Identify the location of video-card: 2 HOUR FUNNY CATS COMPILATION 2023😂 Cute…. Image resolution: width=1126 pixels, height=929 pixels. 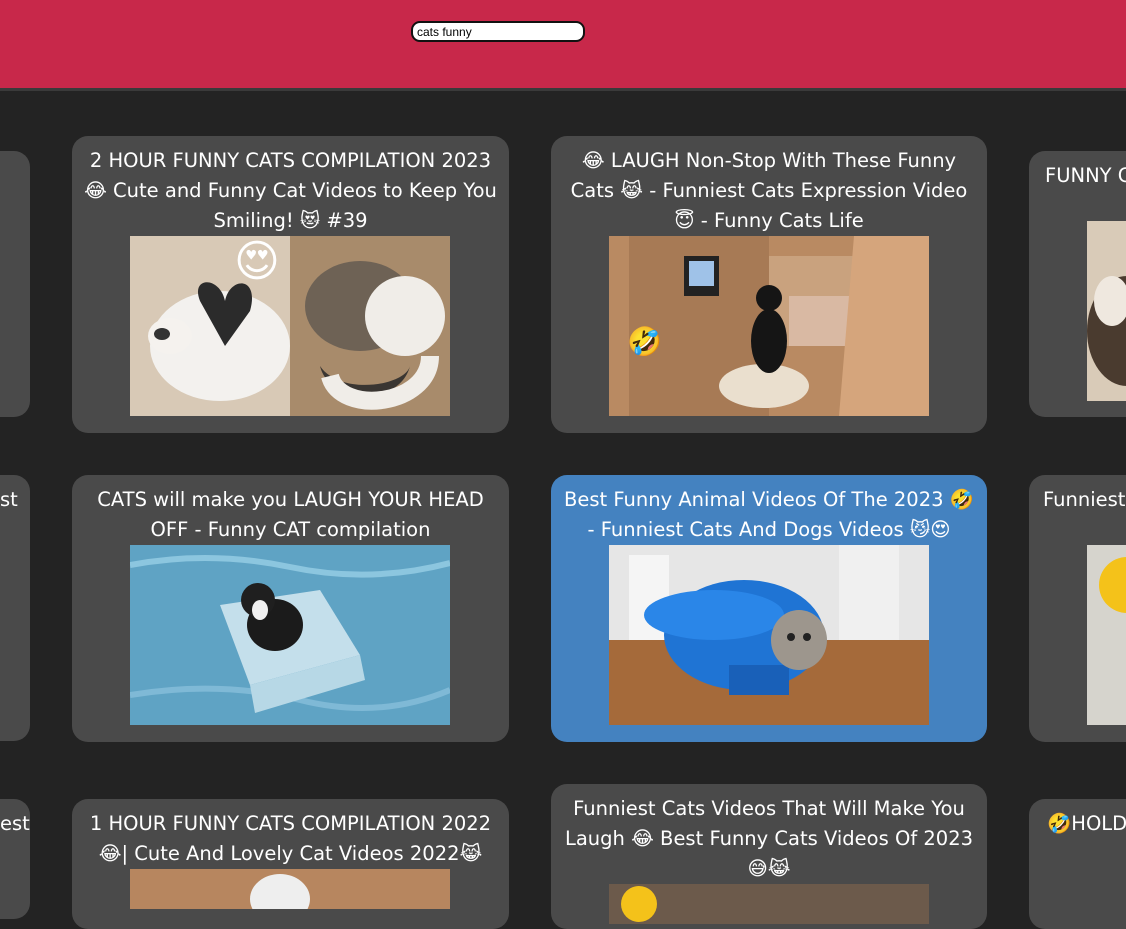
(290, 284).